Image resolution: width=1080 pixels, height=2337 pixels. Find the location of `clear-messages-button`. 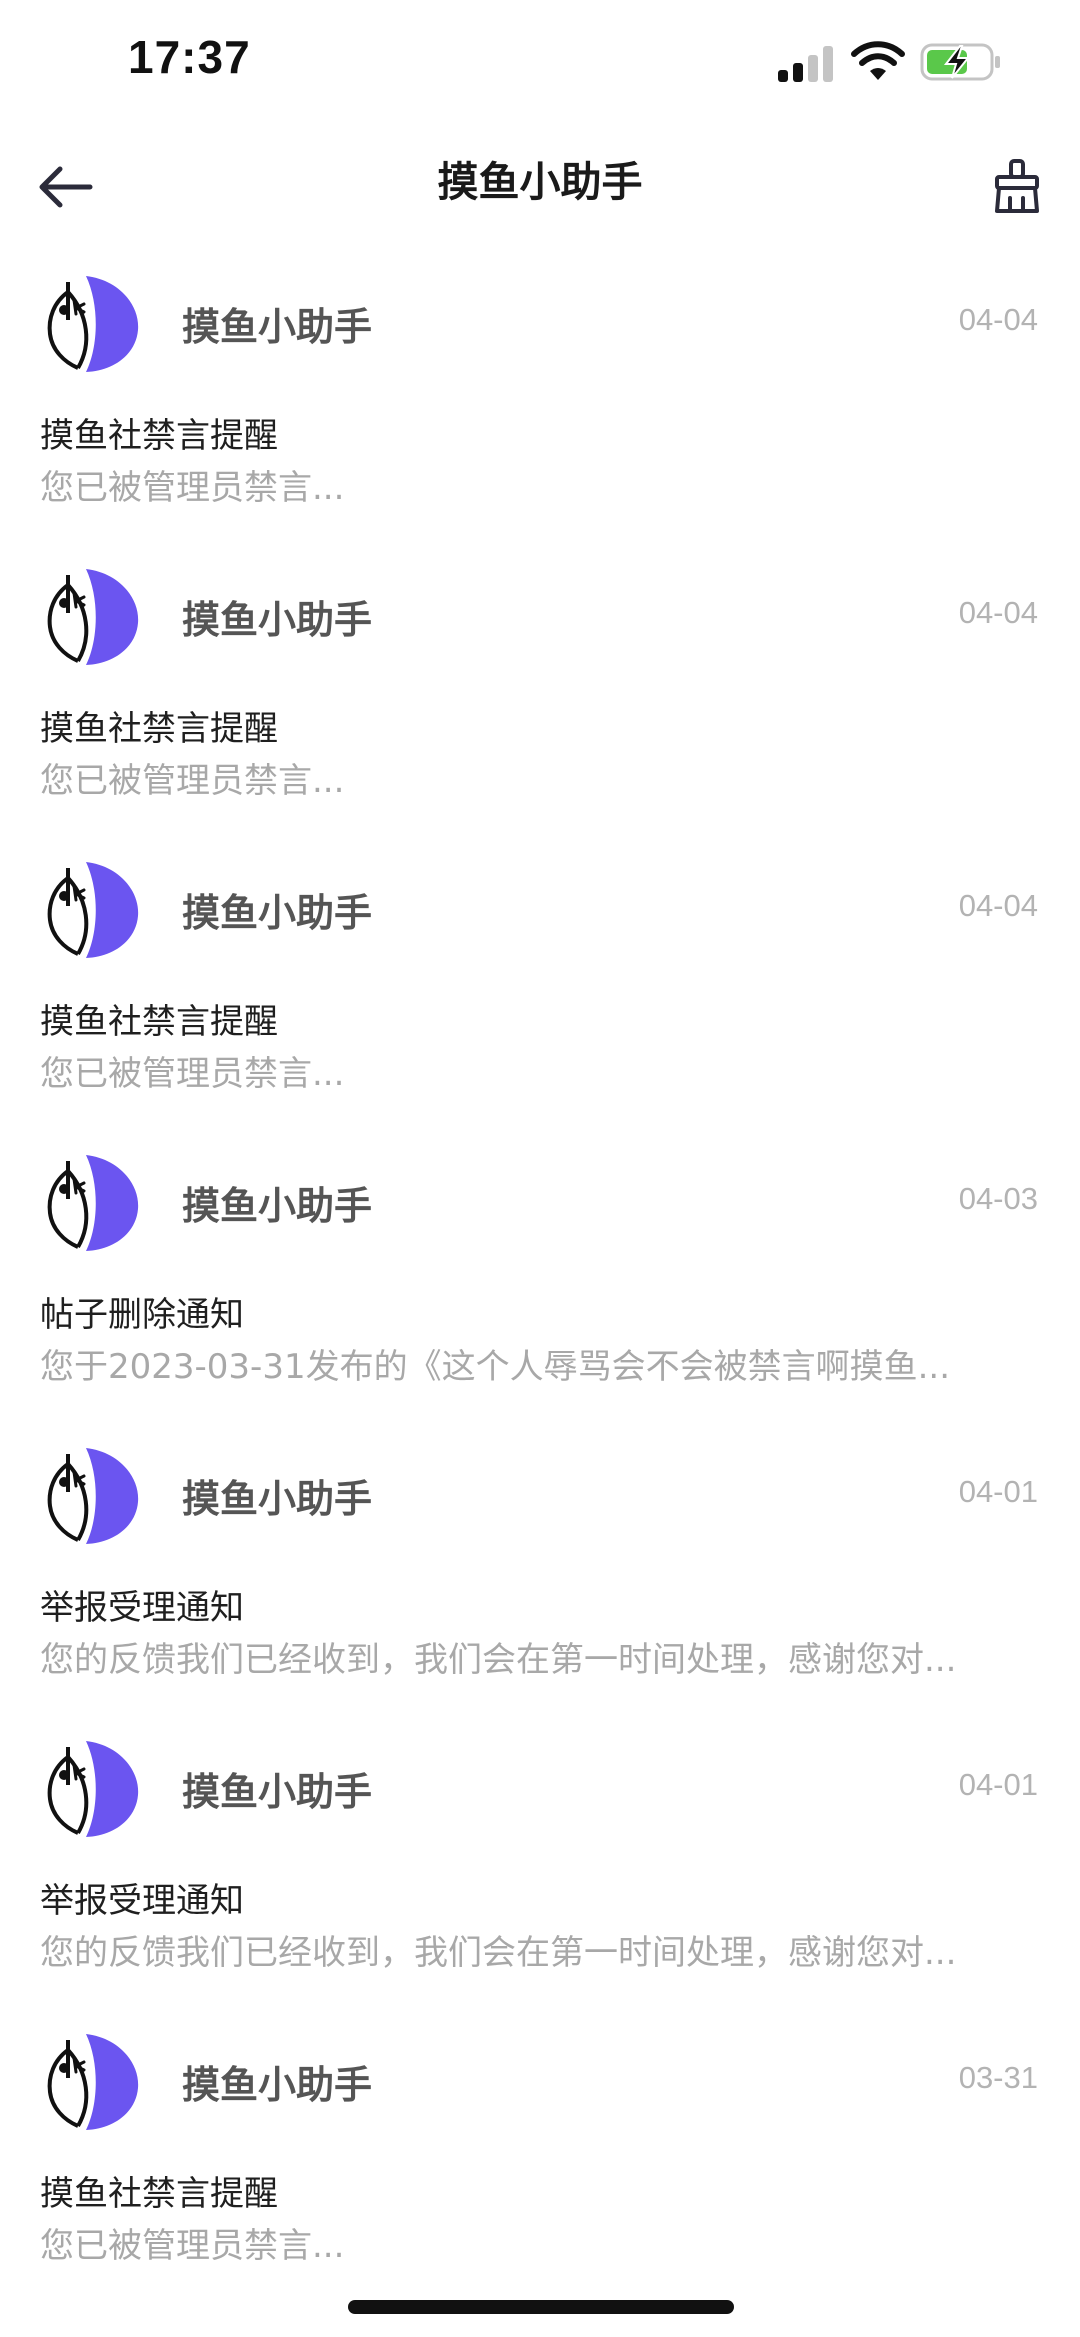

clear-messages-button is located at coordinates (1017, 186).